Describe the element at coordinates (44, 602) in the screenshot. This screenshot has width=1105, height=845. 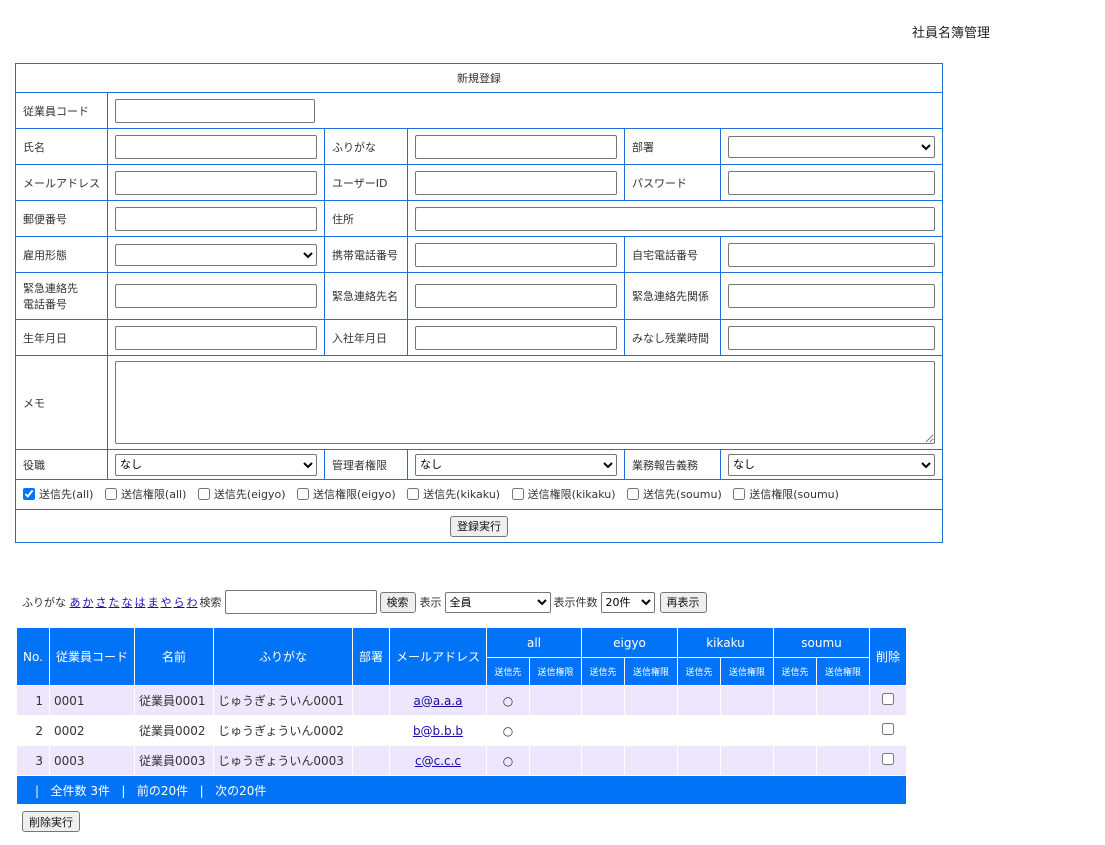
I see `furigana-filter-label: ふりがな` at that location.